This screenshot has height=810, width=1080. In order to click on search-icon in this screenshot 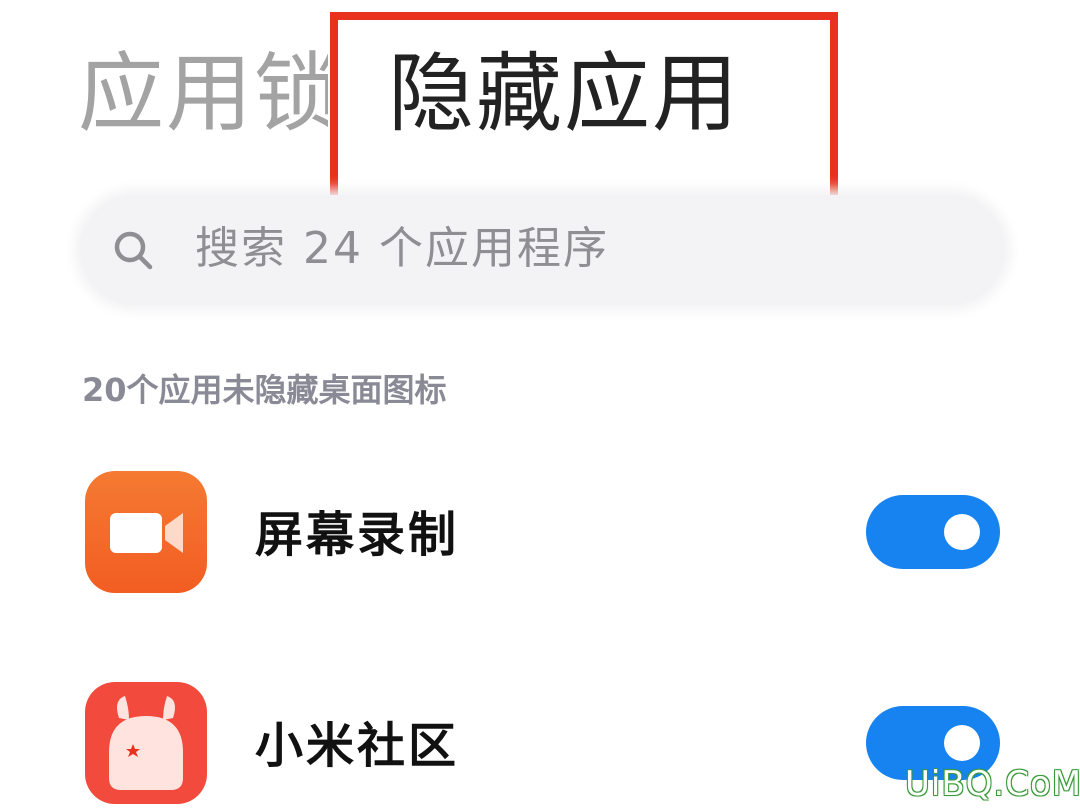, I will do `click(133, 250)`.